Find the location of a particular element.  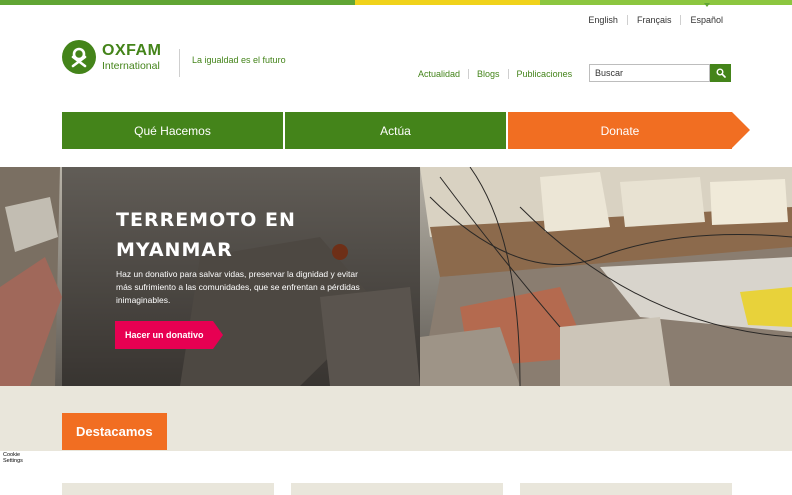

donate-cta-button: Hacer un donativo is located at coordinates (169, 335).